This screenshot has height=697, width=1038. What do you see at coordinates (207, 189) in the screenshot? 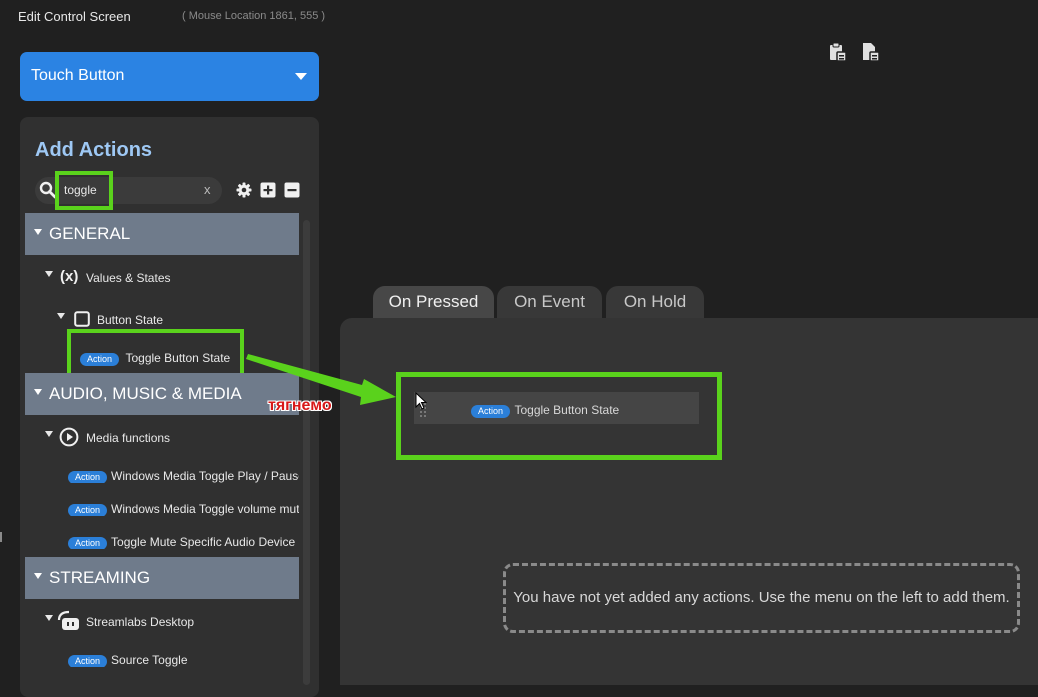
I see `clear-search-button: x` at bounding box center [207, 189].